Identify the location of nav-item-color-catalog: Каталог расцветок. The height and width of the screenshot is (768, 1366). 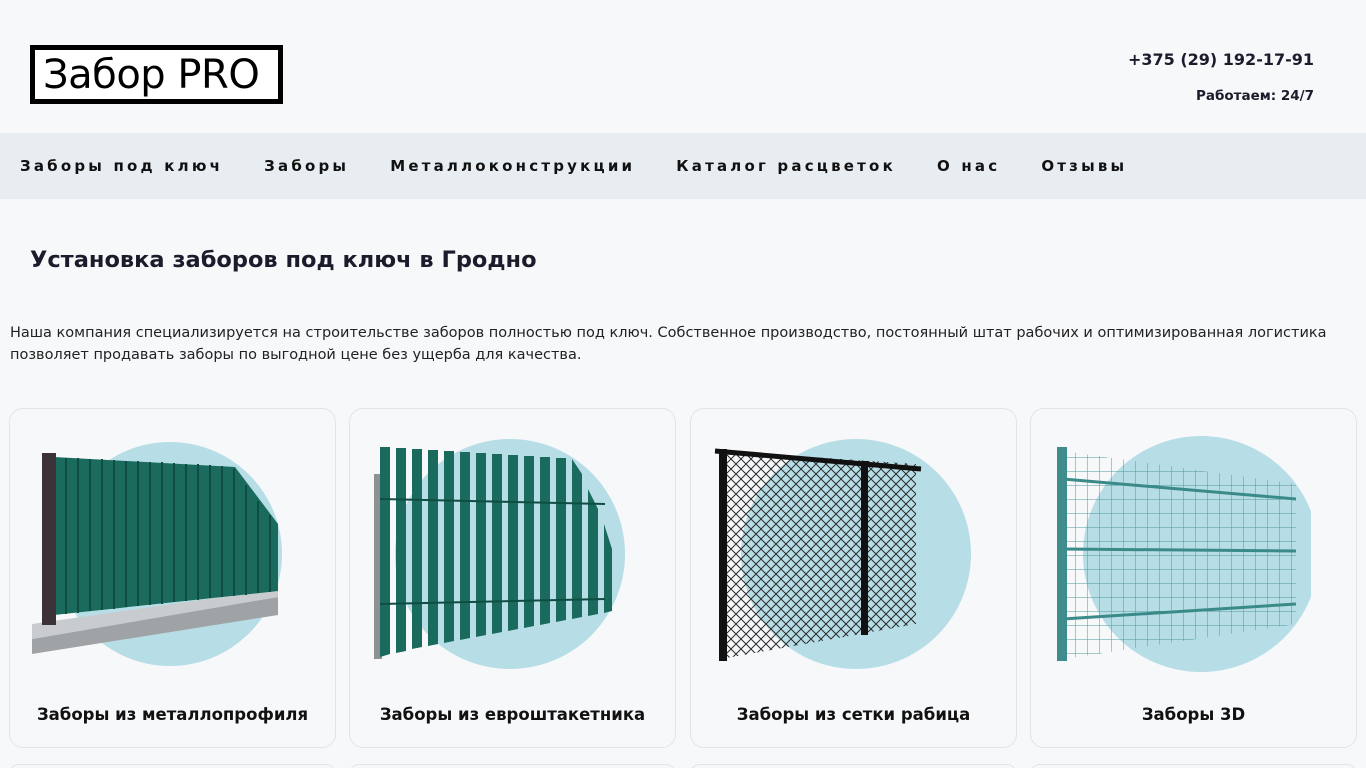
(786, 166).